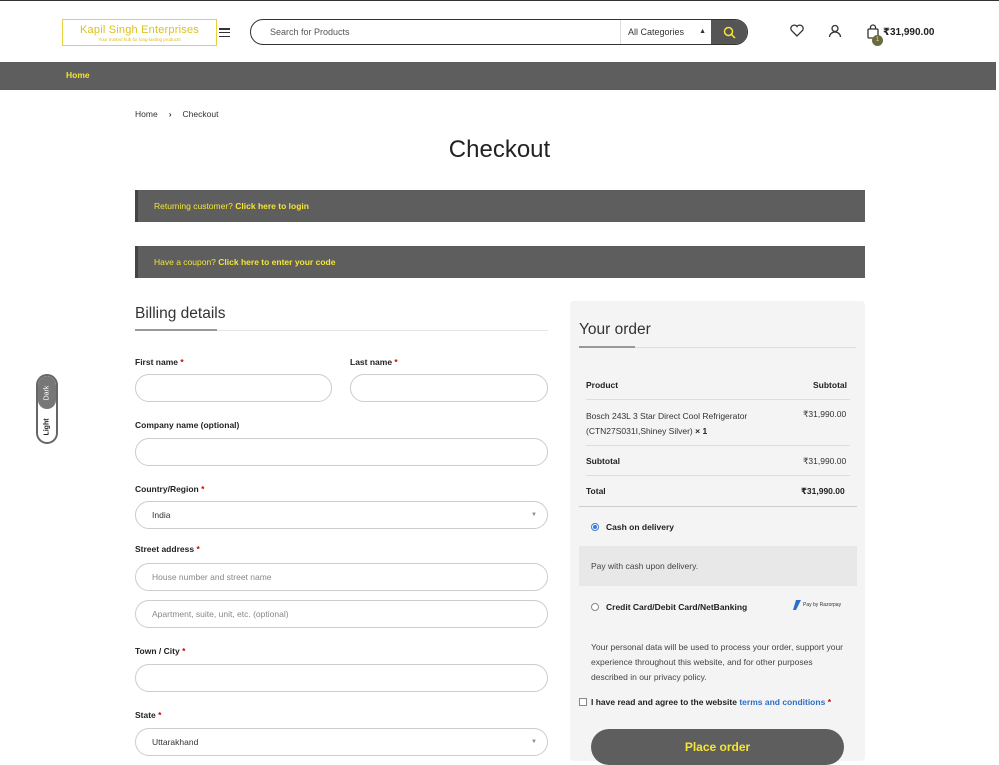 The height and width of the screenshot is (765, 999). Describe the element at coordinates (718, 566) in the screenshot. I see `payment-cod-description: Pay with cash upon delivery.` at that location.